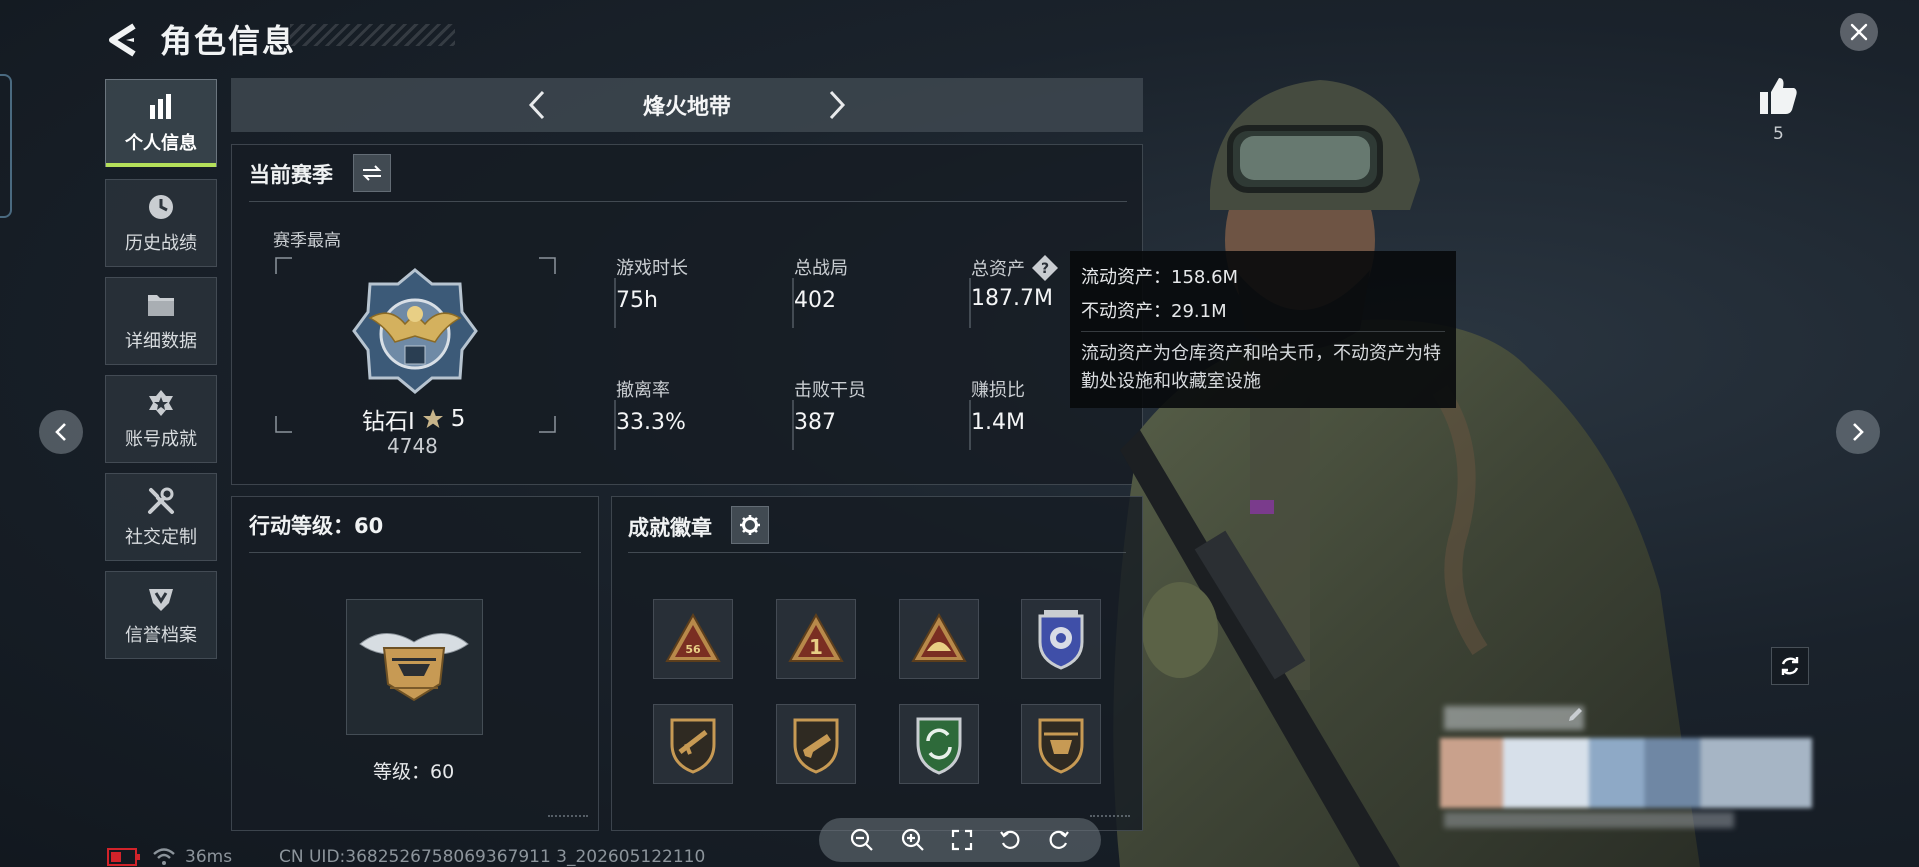 Image resolution: width=1919 pixels, height=867 pixels. I want to click on refresh-character-button, so click(1790, 666).